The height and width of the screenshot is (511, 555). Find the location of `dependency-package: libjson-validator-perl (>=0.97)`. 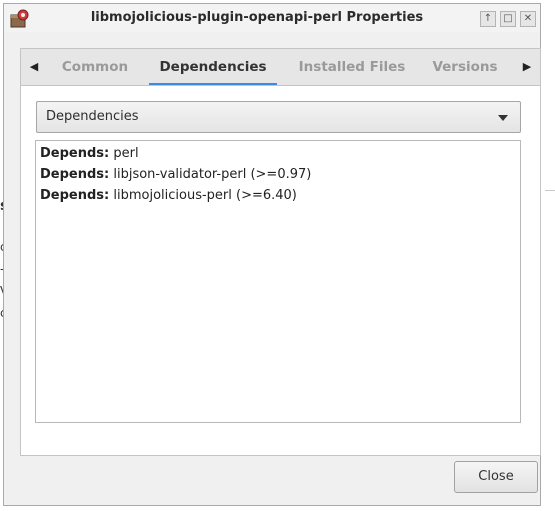

dependency-package: libjson-validator-perl (>=0.97) is located at coordinates (210, 174).